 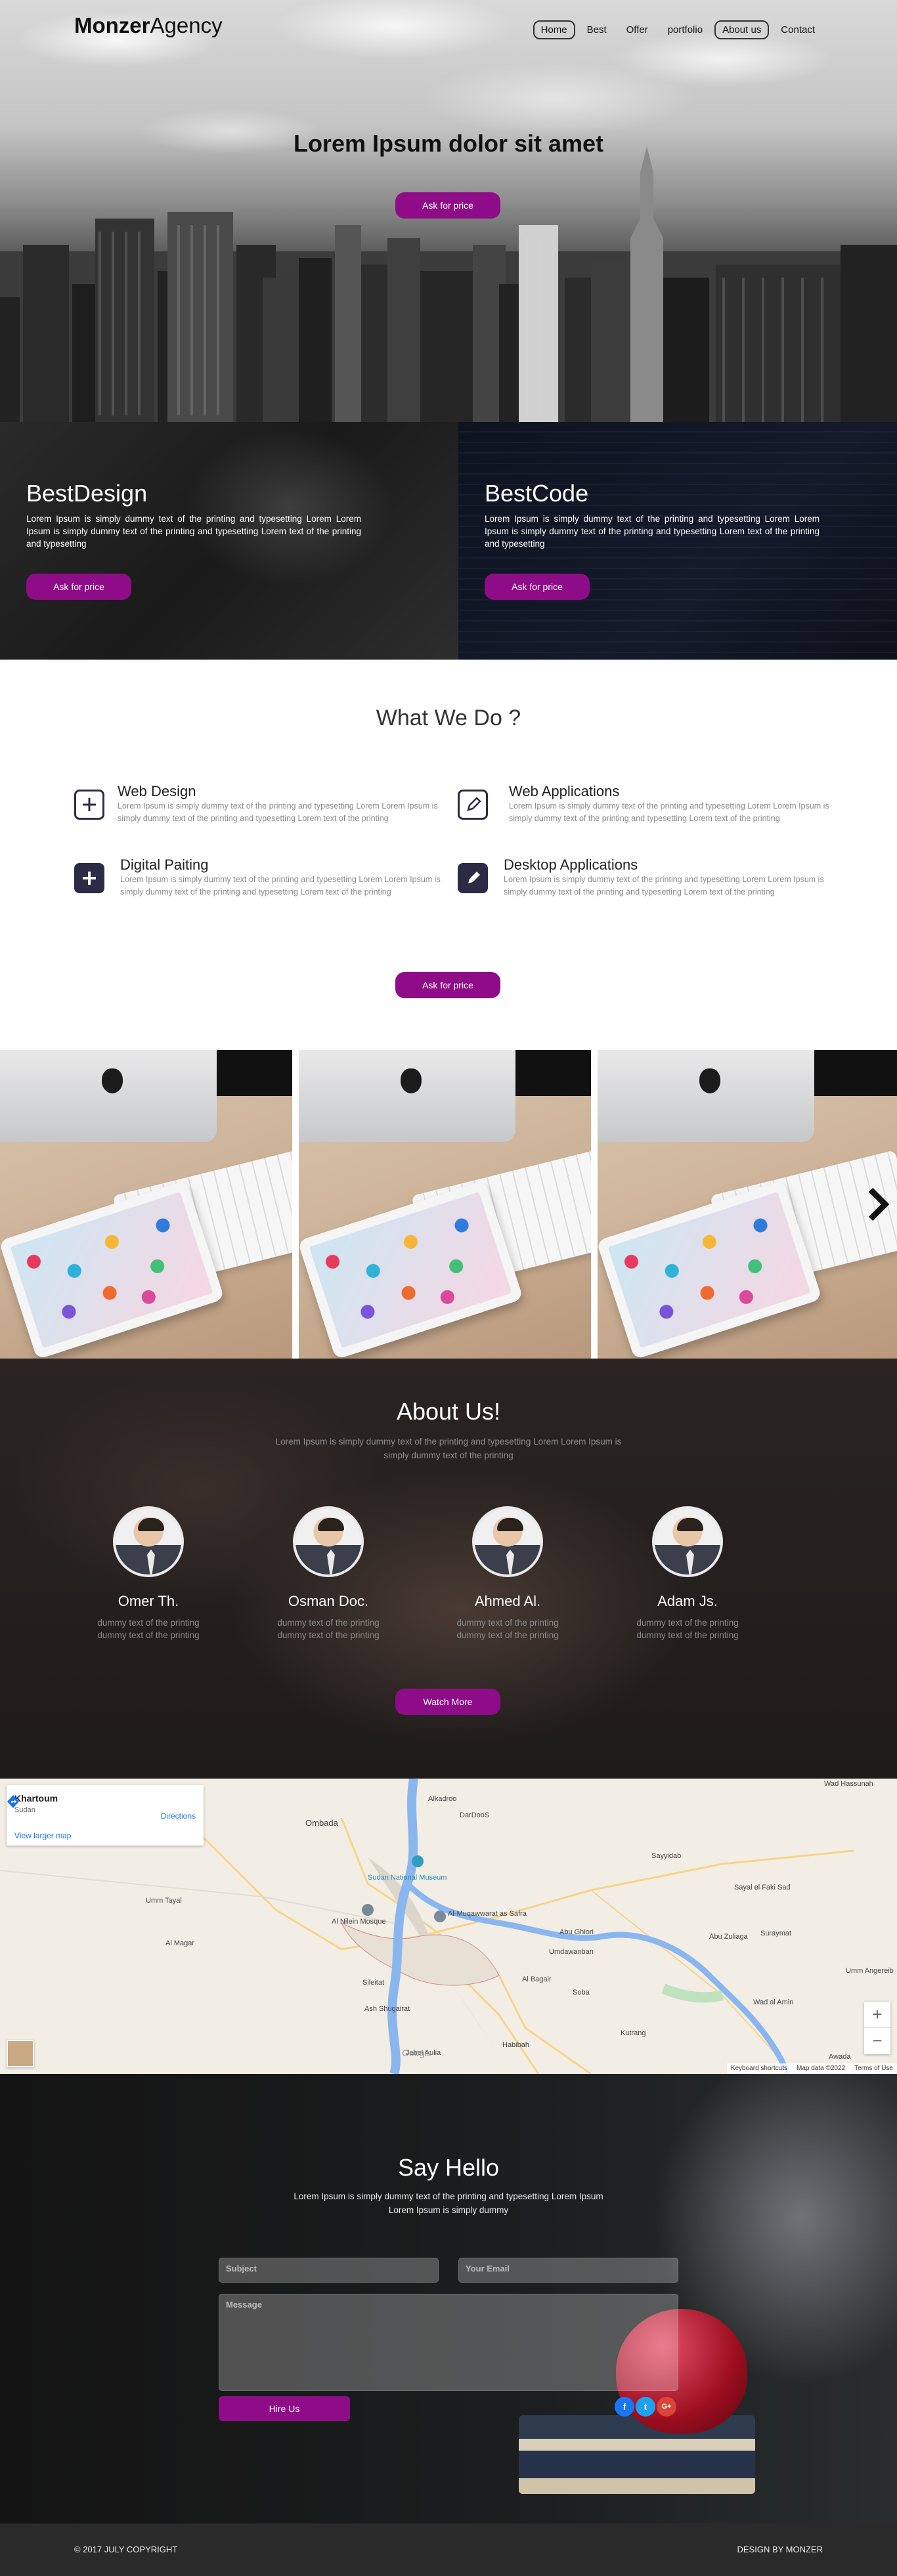 What do you see at coordinates (576, 1932) in the screenshot?
I see `map-label: Abu Ghiori` at bounding box center [576, 1932].